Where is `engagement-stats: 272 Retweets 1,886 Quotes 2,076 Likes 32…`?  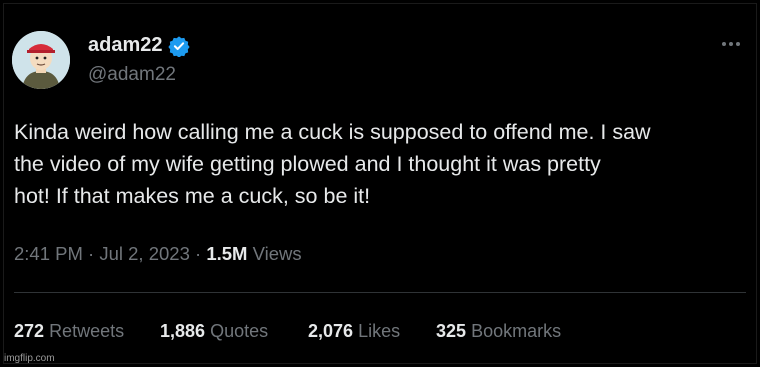
engagement-stats: 272 Retweets 1,886 Quotes 2,076 Likes 32… is located at coordinates (287, 331).